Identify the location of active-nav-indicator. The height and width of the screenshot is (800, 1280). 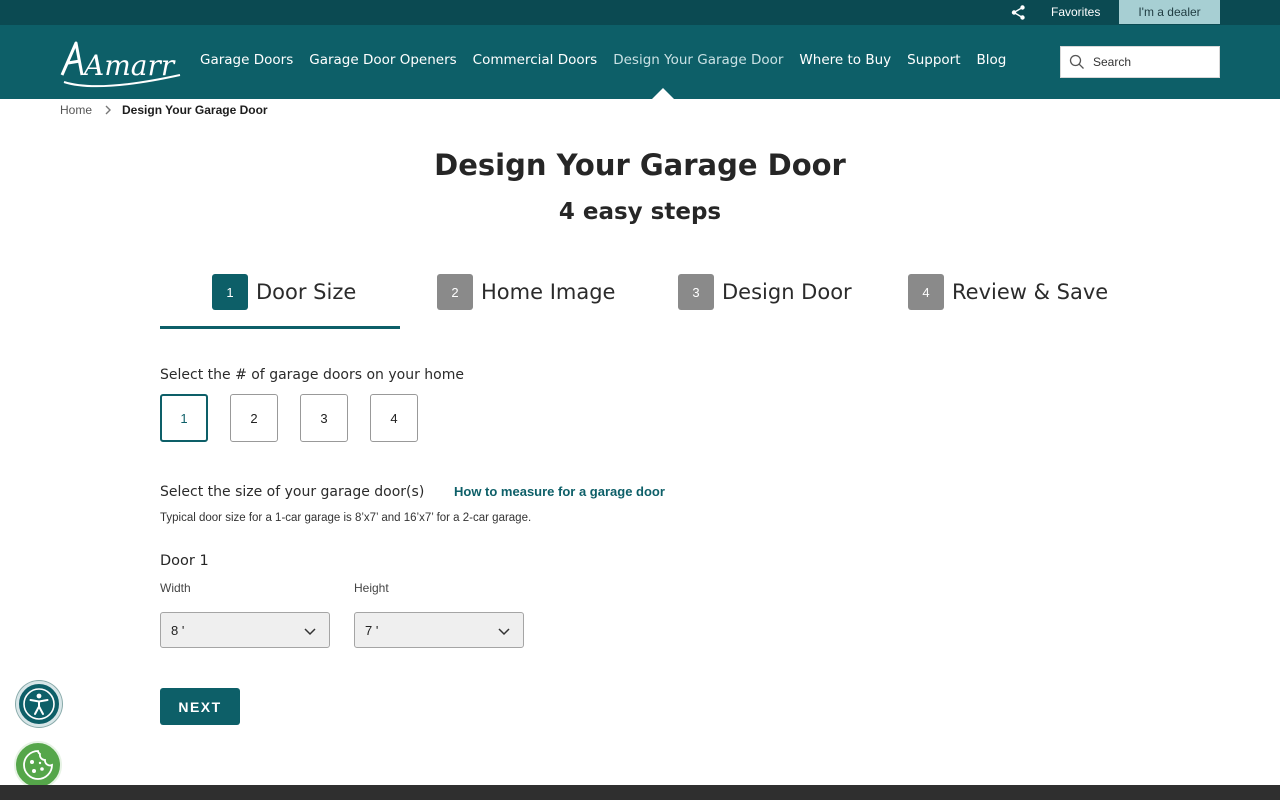
(663, 93).